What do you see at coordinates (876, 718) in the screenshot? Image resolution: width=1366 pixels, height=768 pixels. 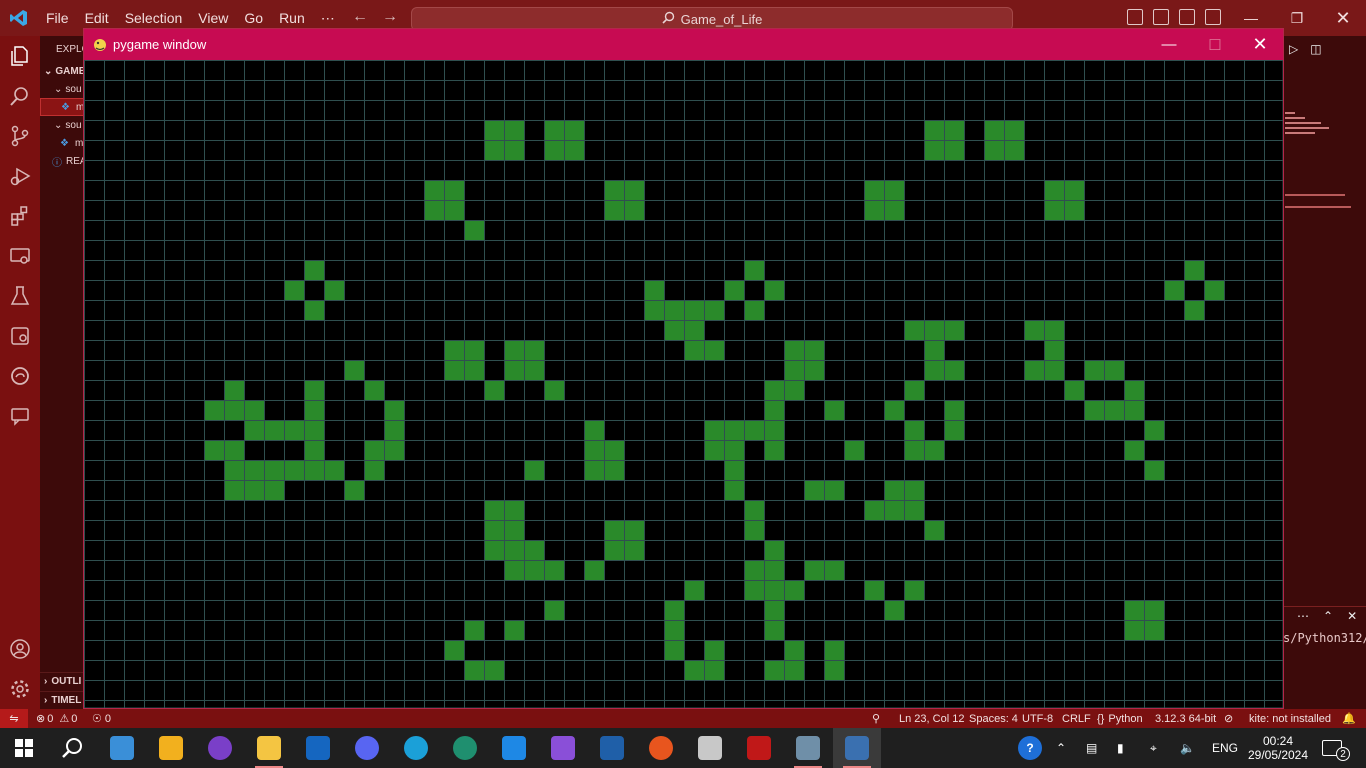 I see `zoom-icon: ⚲` at bounding box center [876, 718].